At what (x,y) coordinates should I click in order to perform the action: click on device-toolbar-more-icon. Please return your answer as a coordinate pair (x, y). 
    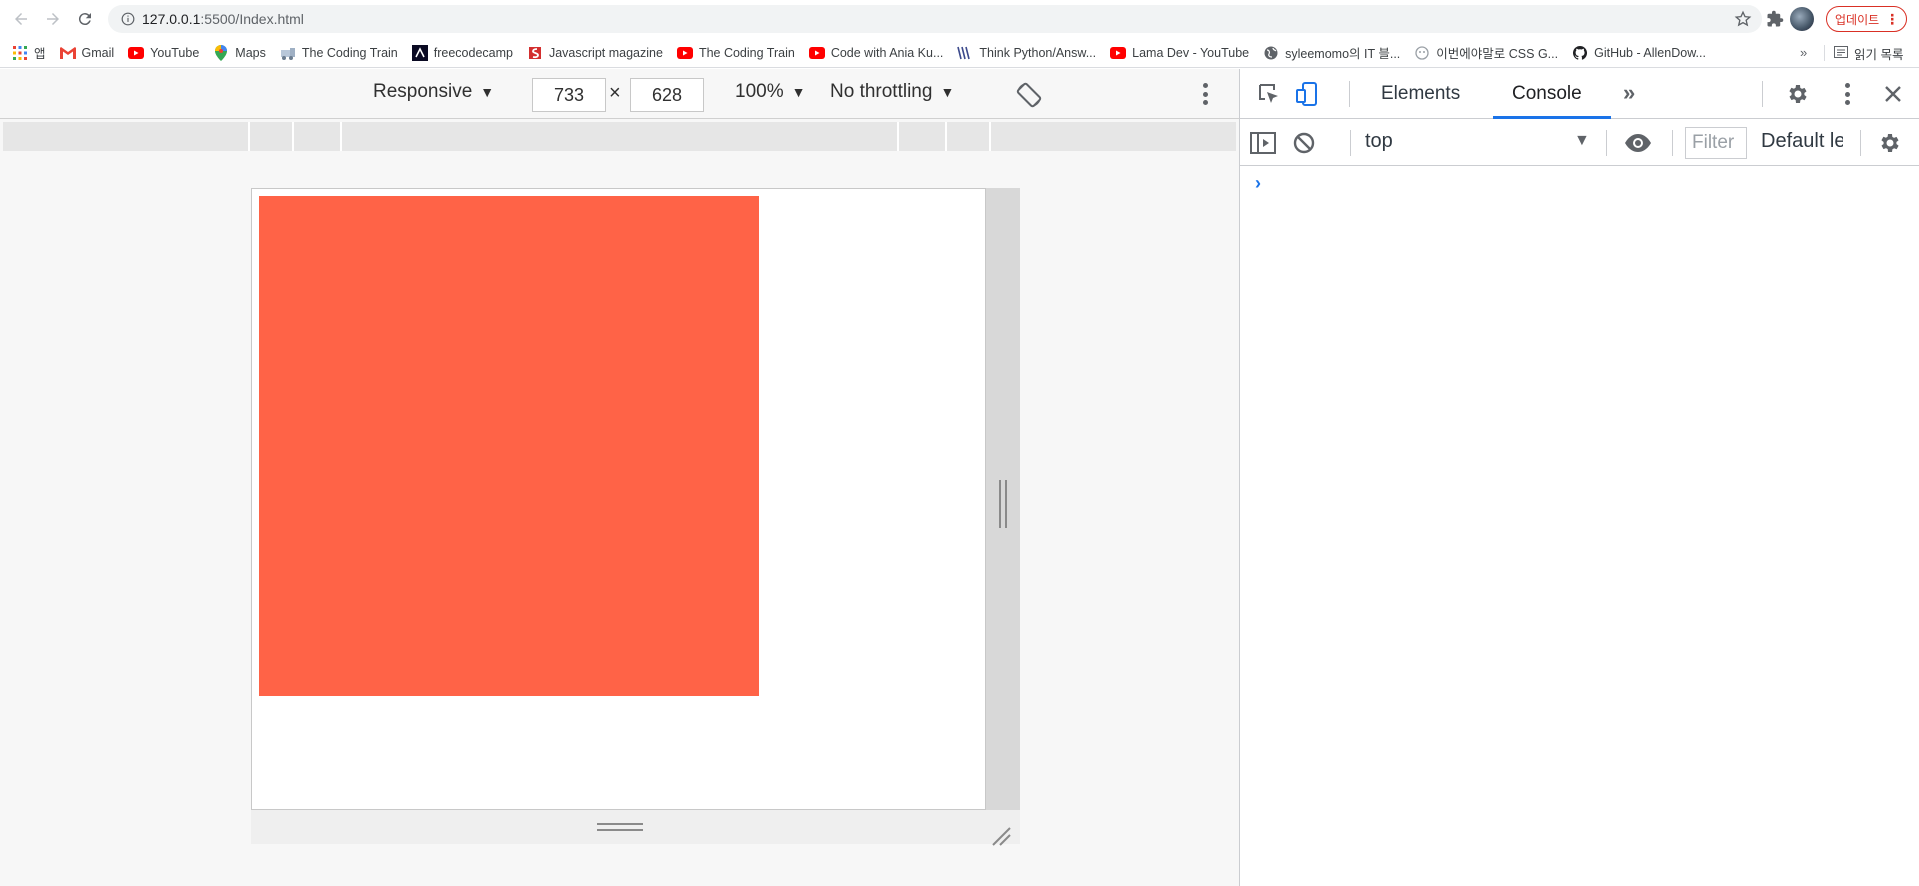
    Looking at the image, I should click on (1205, 94).